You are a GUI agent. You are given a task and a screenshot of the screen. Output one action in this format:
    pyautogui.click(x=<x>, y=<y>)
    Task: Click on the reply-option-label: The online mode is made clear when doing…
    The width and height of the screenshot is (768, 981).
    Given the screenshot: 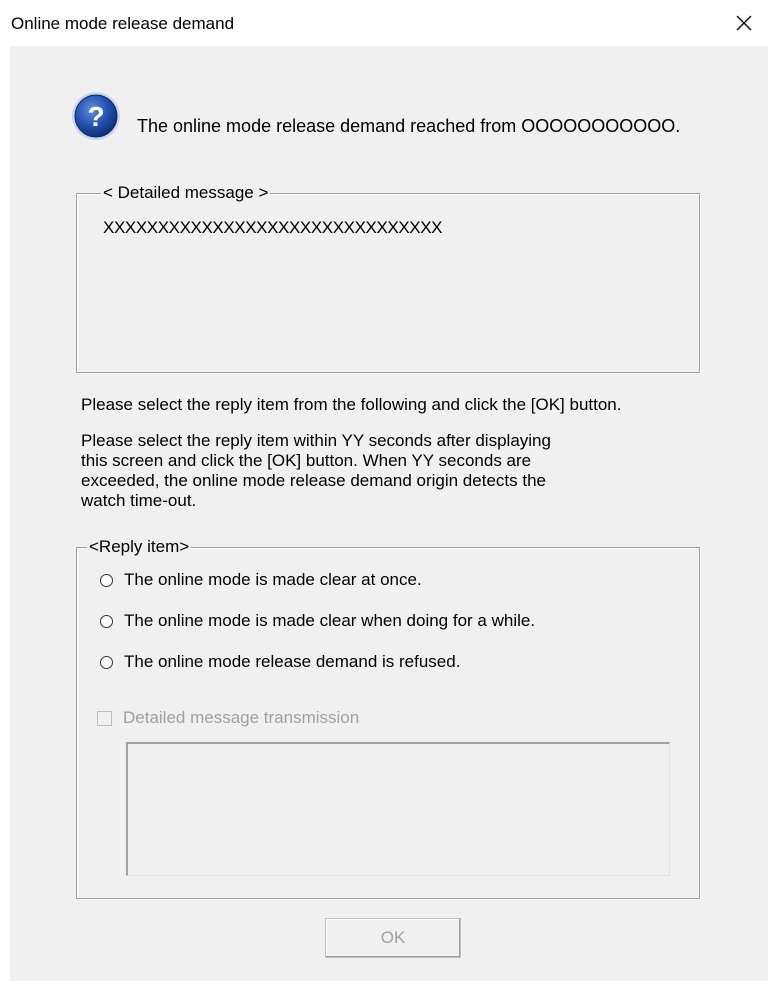 What is the action you would take?
    pyautogui.click(x=330, y=620)
    